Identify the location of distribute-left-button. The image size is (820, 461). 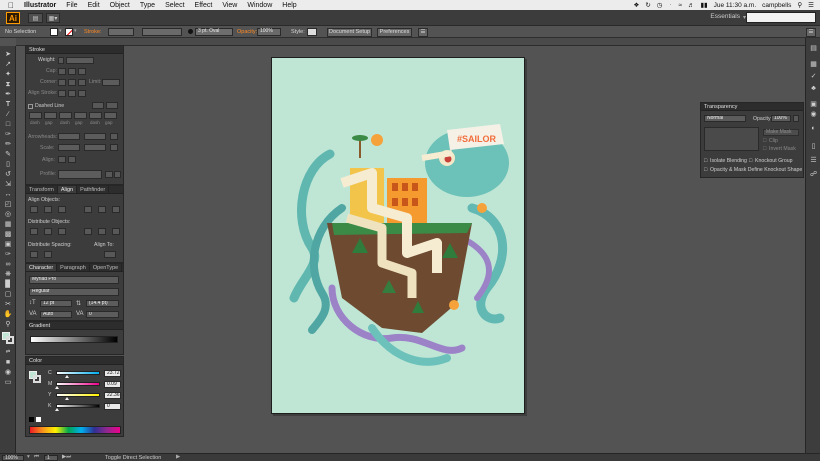
(88, 231).